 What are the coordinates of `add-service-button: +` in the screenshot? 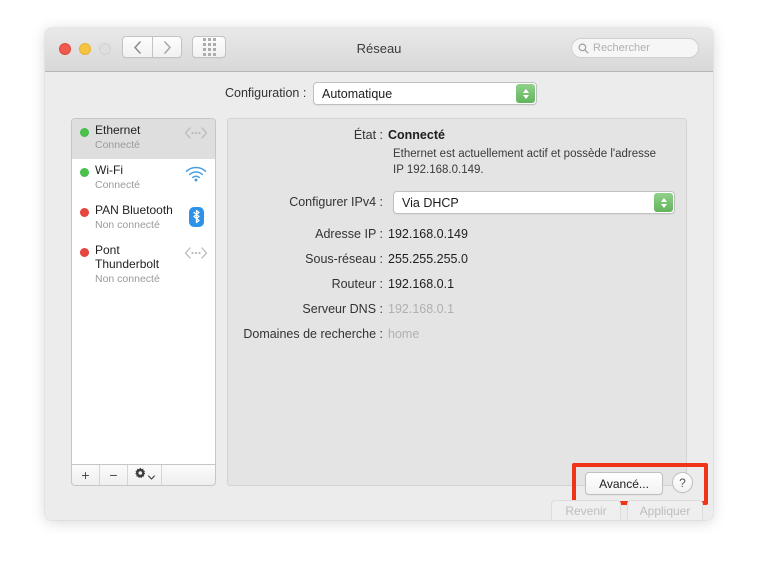 It's located at (86, 475).